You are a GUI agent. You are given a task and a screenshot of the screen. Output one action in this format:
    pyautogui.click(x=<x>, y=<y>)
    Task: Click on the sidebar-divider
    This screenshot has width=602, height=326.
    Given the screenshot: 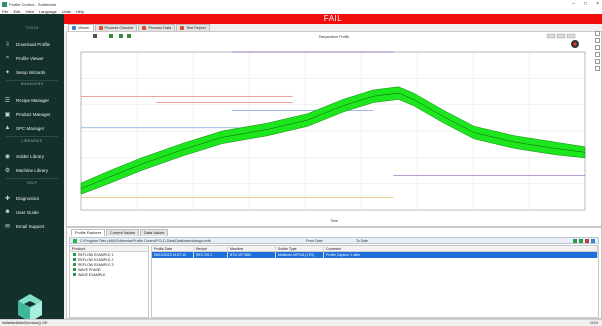 What is the action you would take?
    pyautogui.click(x=32, y=136)
    